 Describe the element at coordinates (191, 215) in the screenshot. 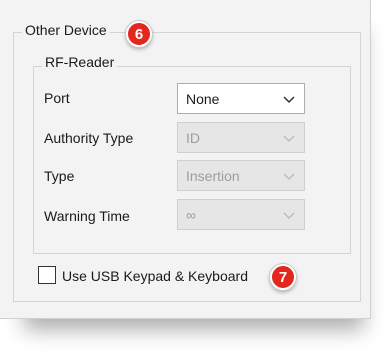

I see `warning-time-value: ∞` at that location.